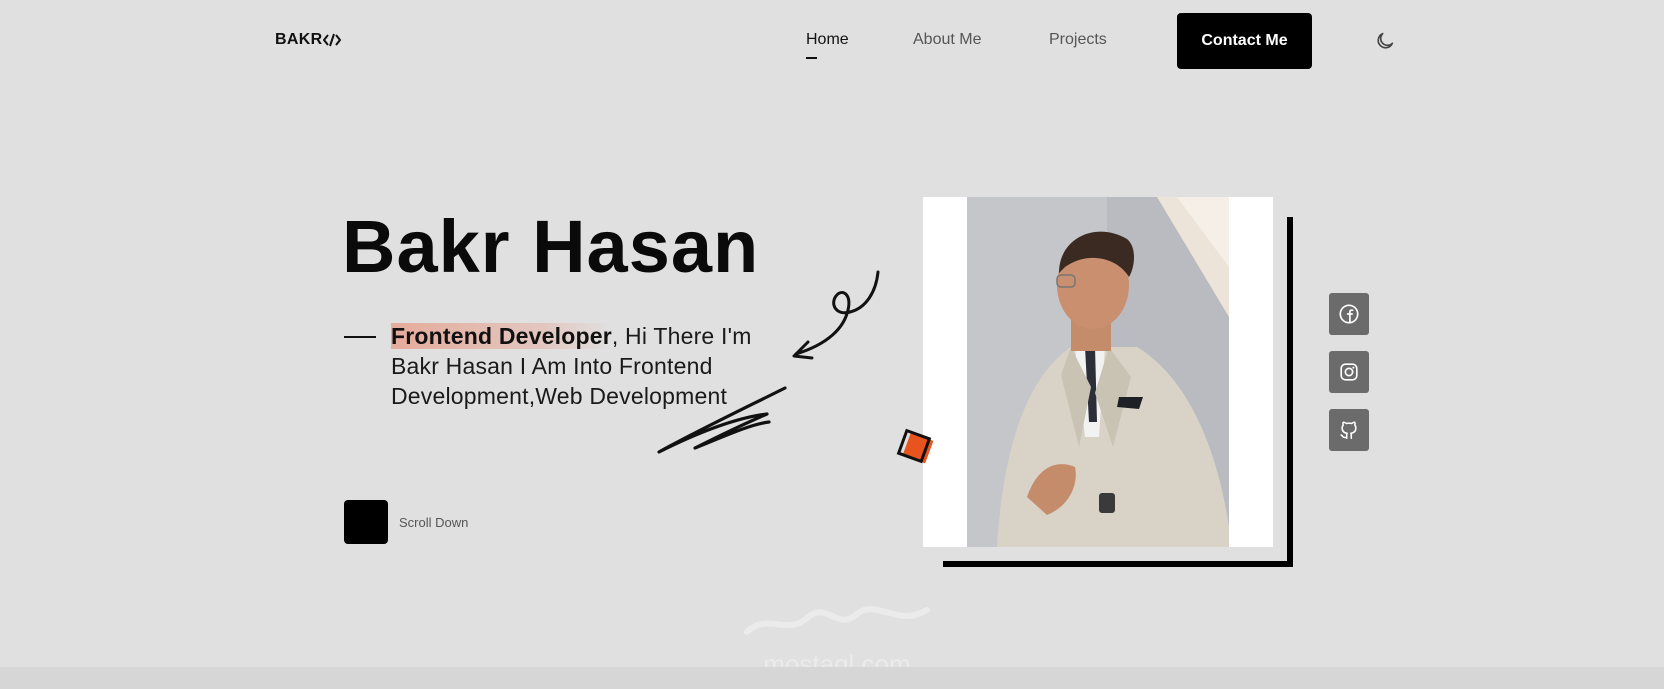 This screenshot has width=1664, height=689. I want to click on nav-projects-link: Projects, so click(1078, 40).